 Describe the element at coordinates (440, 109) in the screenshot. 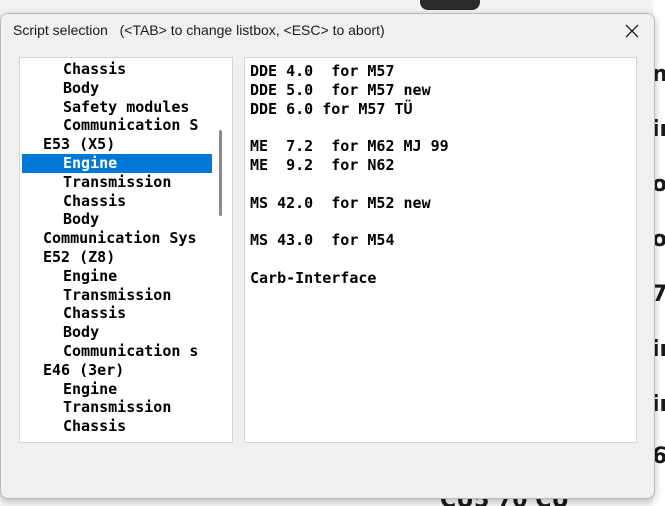

I see `script-item: DDE 6.0 for M57 TÜ` at that location.